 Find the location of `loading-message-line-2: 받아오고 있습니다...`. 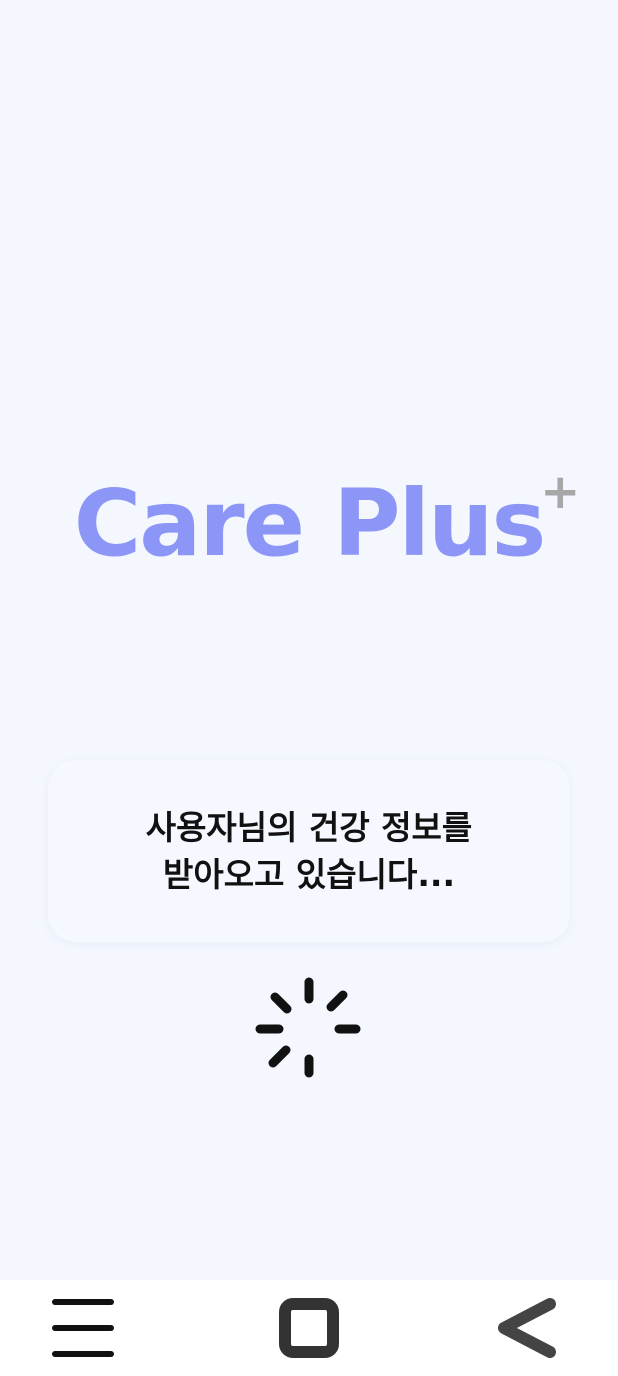

loading-message-line-2: 받아오고 있습니다... is located at coordinates (309, 874).